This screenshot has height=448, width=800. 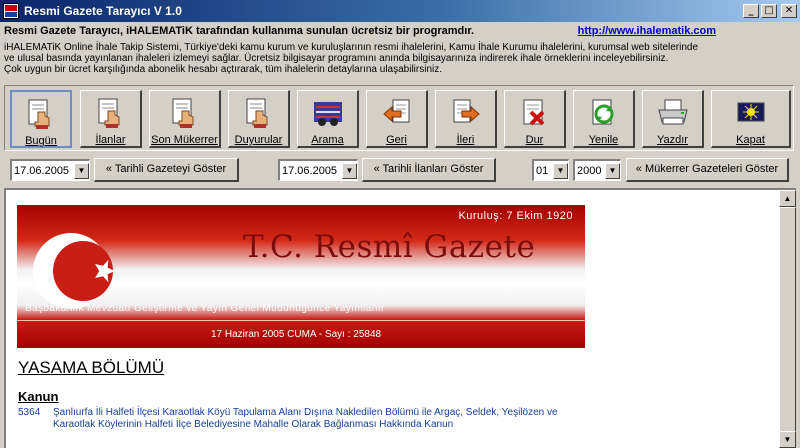 I want to click on gazette-title: T.C. Resmî Gazete, so click(x=389, y=247).